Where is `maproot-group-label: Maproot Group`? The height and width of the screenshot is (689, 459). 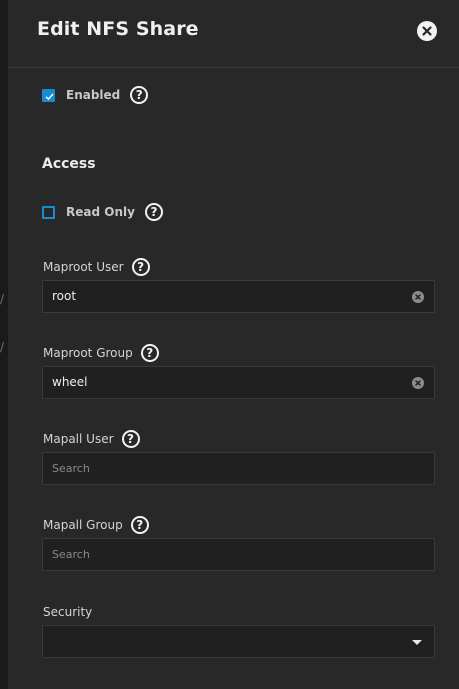
maproot-group-label: Maproot Group is located at coordinates (88, 353).